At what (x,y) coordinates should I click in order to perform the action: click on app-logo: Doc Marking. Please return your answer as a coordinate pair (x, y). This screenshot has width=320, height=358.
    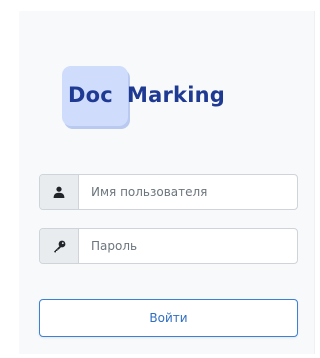
    Looking at the image, I should click on (152, 91).